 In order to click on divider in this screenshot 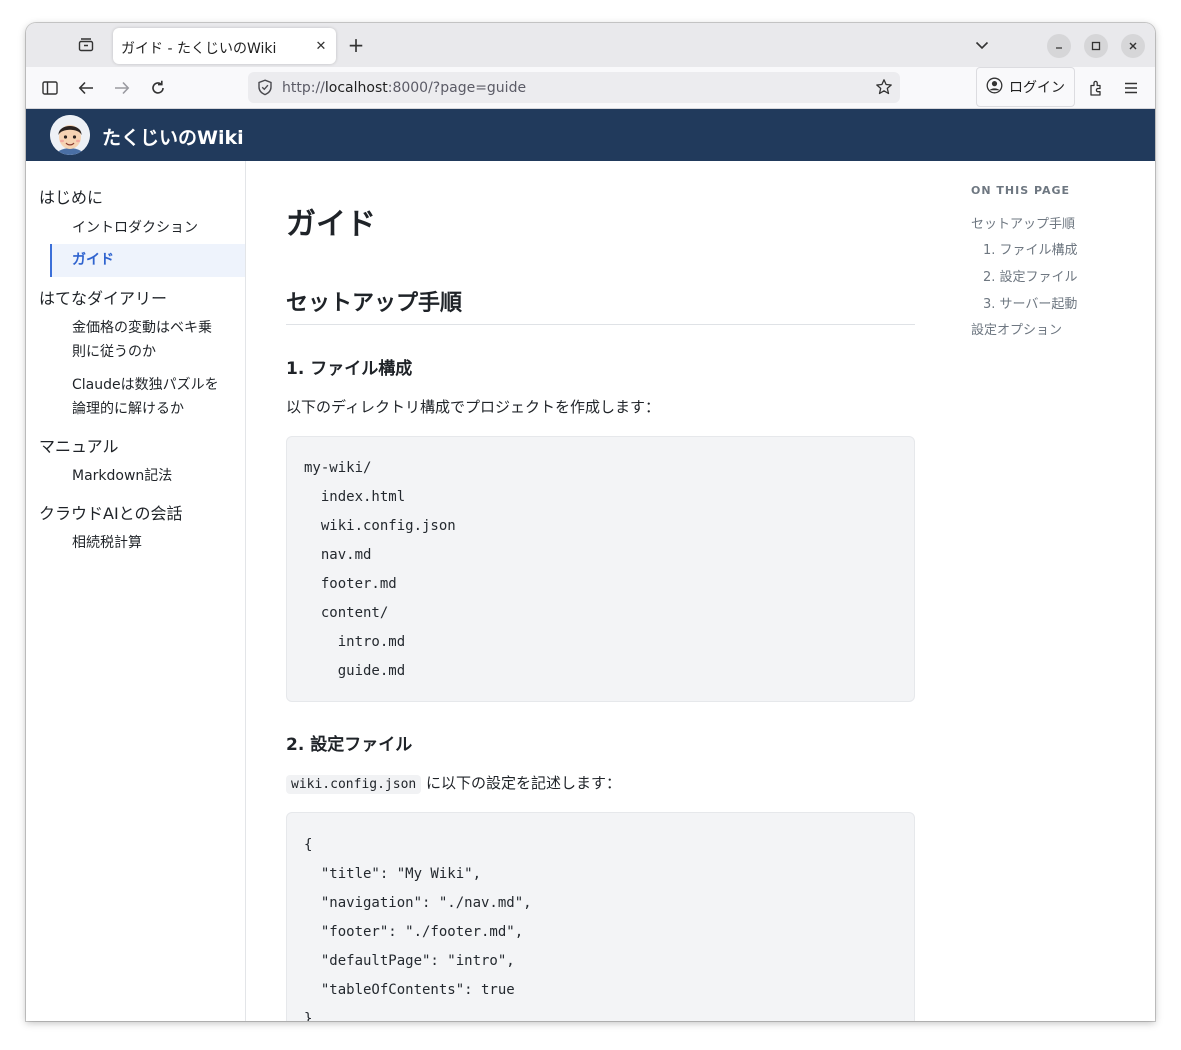, I will do `click(600, 324)`.